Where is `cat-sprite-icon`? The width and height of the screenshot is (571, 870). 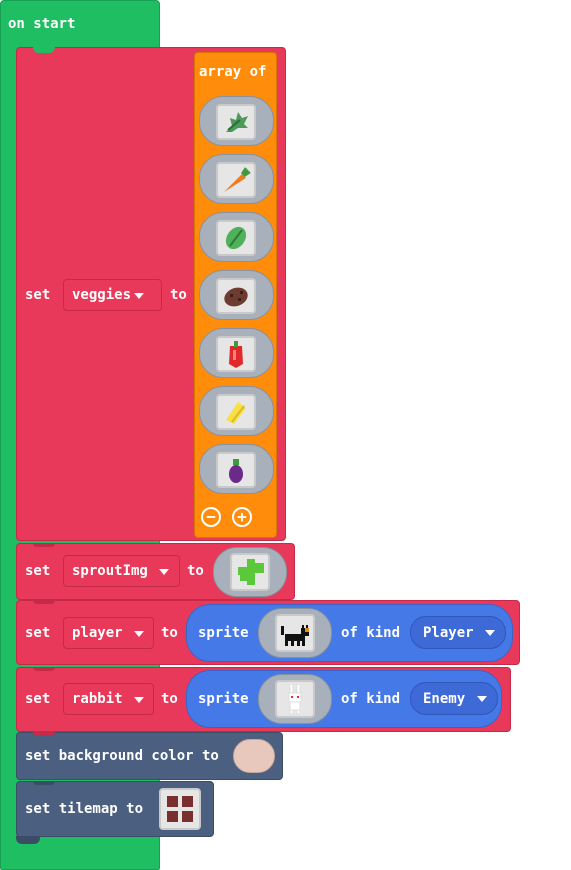
cat-sprite-icon is located at coordinates (295, 635).